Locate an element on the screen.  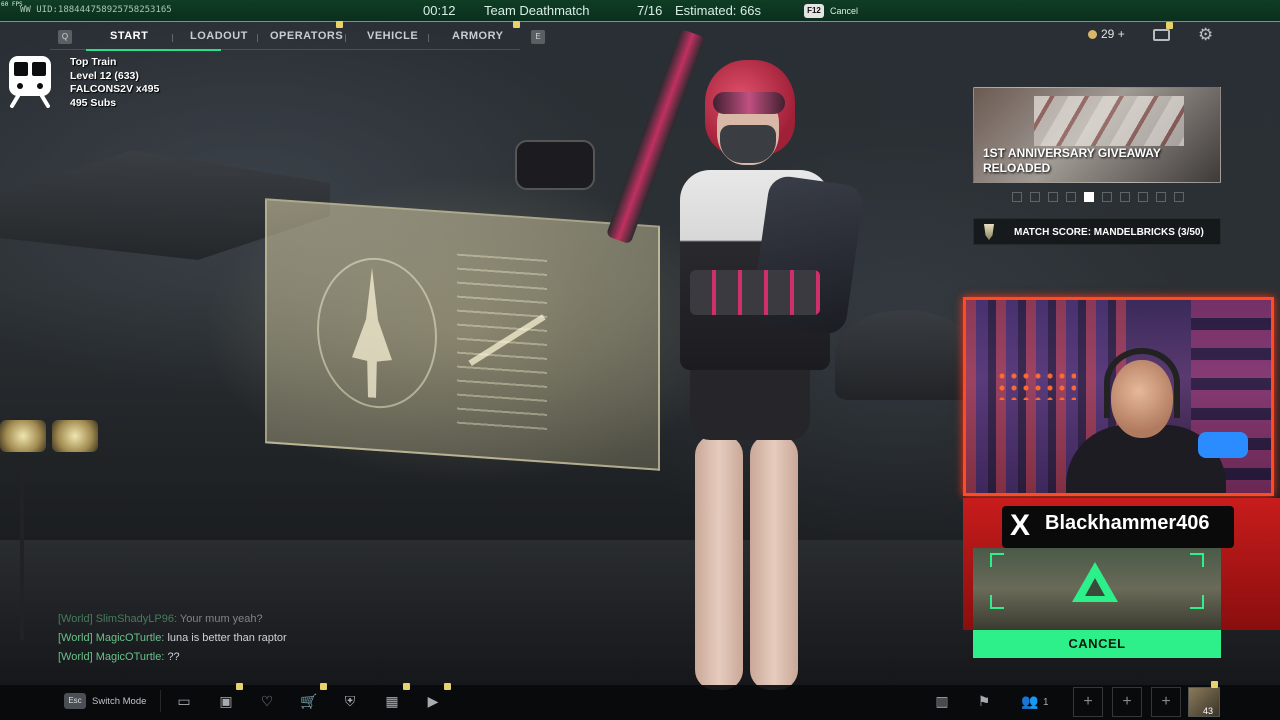
character-goggles is located at coordinates (749, 103).